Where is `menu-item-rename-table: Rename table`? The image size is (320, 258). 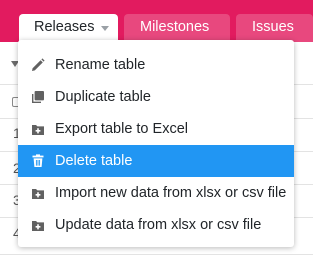
menu-item-rename-table: Rename table is located at coordinates (156, 65).